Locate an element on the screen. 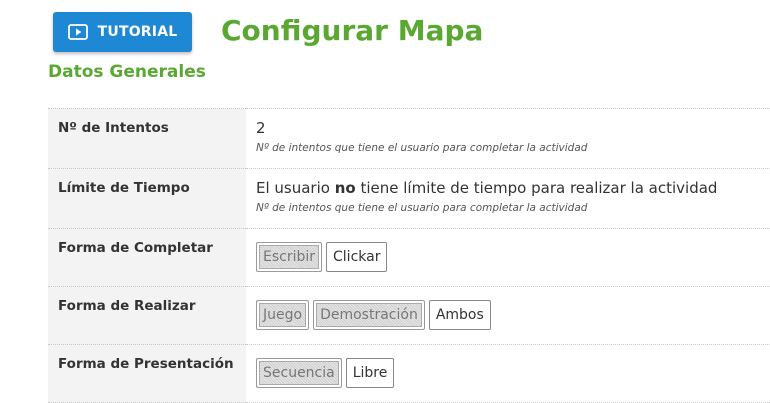  row-value: Juego Demostración Ambos is located at coordinates (508, 315).